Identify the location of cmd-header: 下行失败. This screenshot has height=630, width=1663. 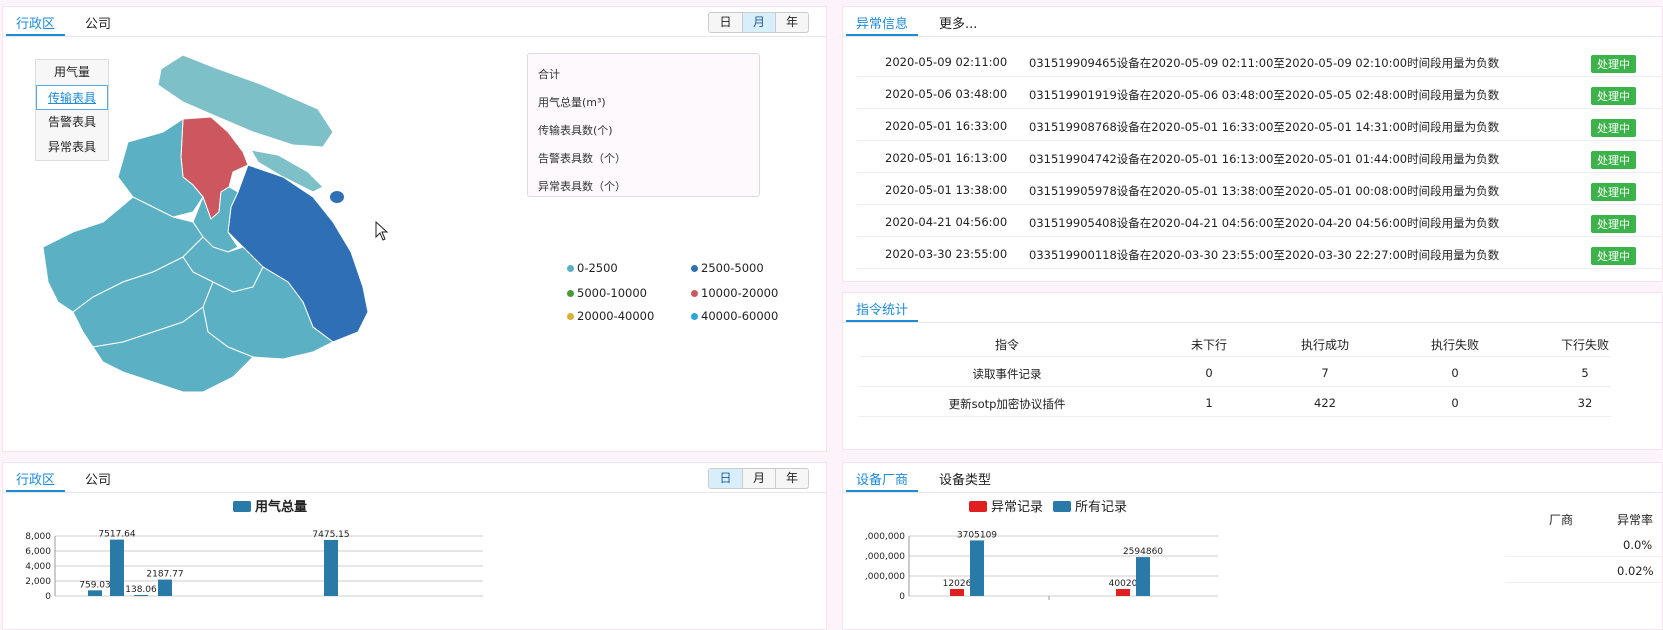
(1585, 345).